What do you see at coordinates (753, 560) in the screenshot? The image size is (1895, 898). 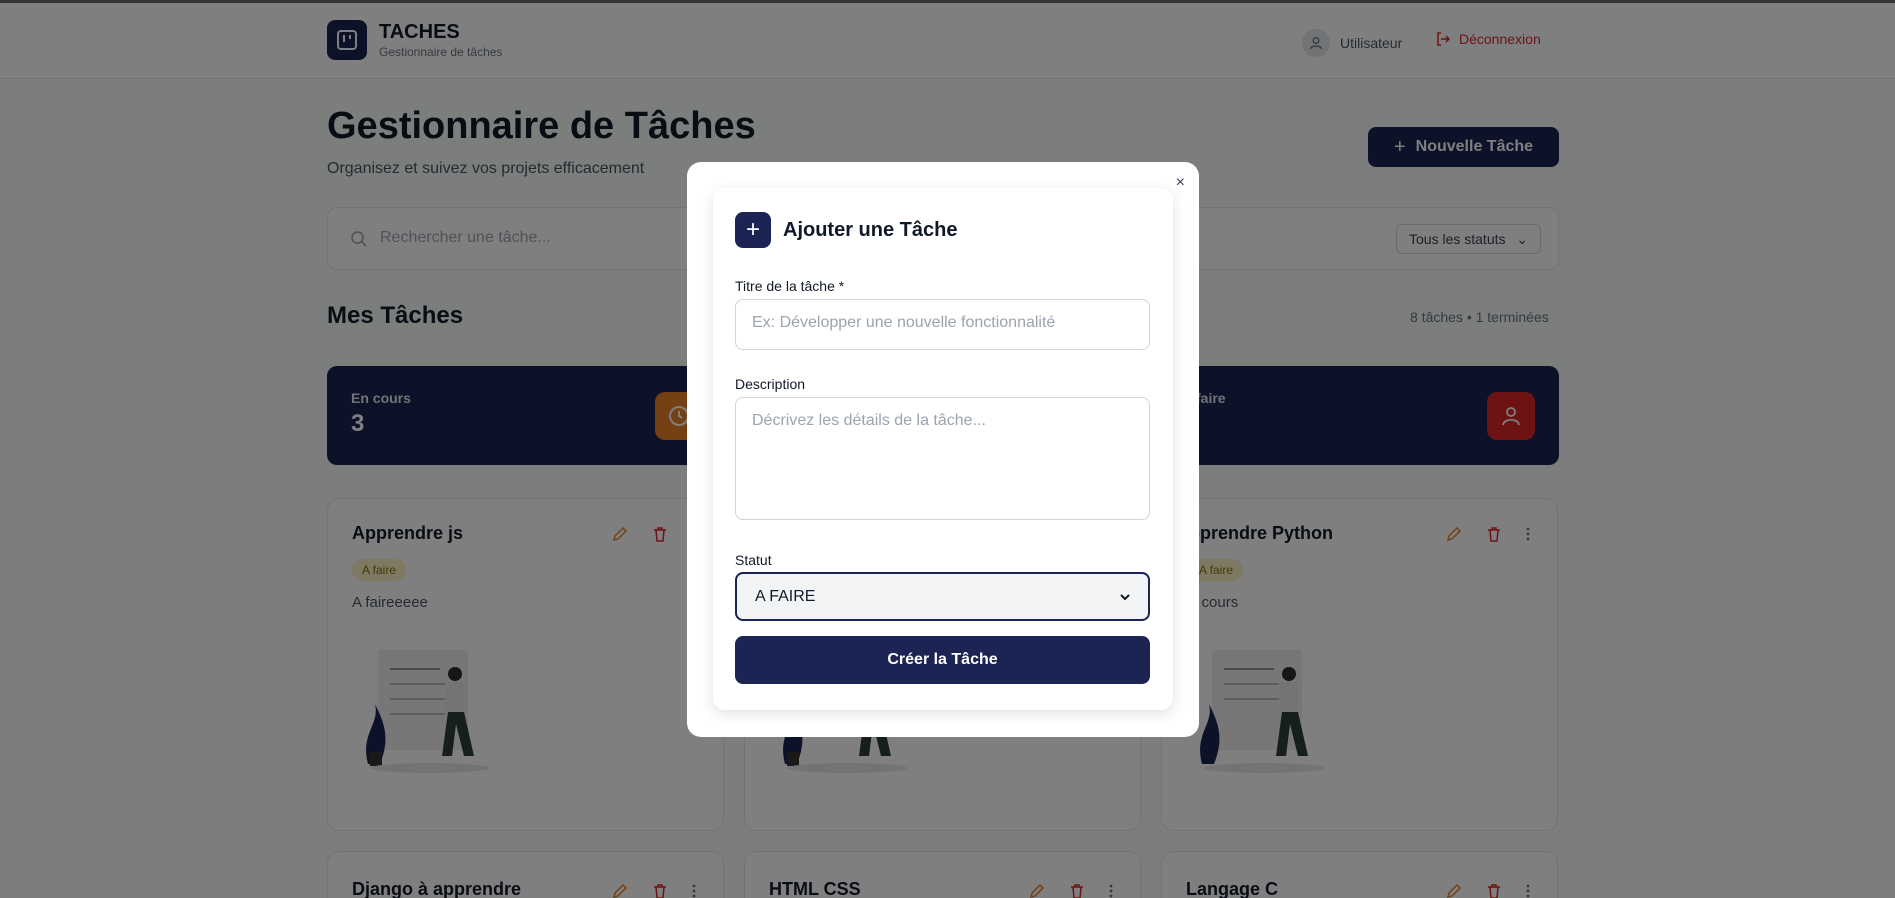 I see `status-label: Statut` at bounding box center [753, 560].